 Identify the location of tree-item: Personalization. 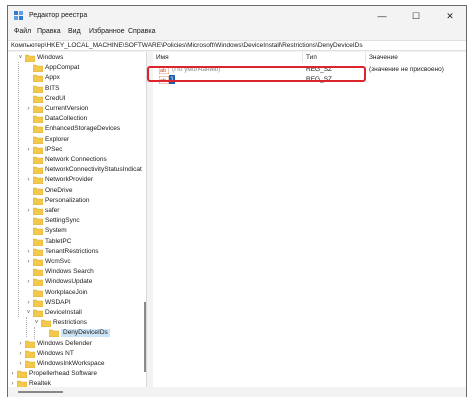
(77, 201).